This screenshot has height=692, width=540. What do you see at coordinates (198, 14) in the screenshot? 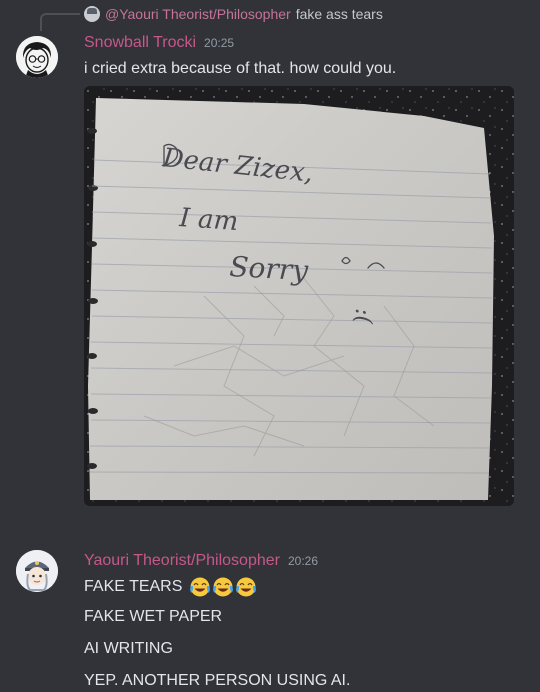
I see `reply-author: @Yaouri Theorist/Philosopher` at bounding box center [198, 14].